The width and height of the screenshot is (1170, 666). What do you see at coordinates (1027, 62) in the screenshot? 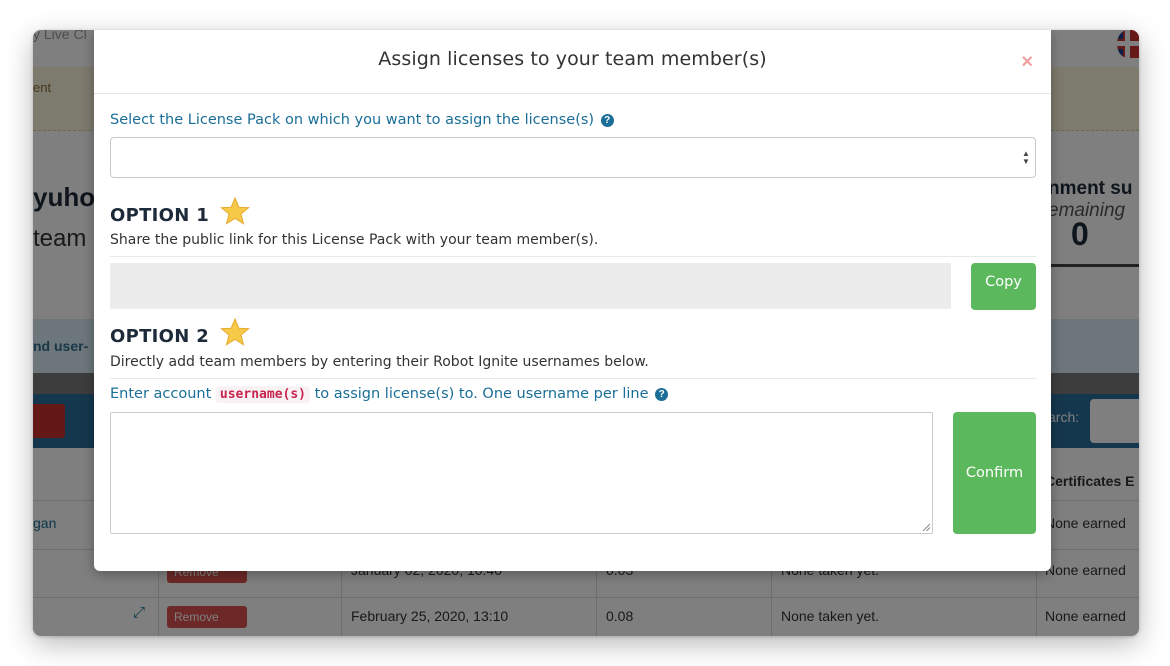
I see `close-icon: ×` at bounding box center [1027, 62].